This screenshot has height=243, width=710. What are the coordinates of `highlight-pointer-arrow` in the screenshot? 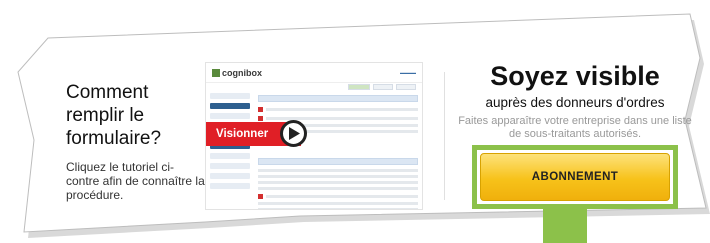 It's located at (565, 225).